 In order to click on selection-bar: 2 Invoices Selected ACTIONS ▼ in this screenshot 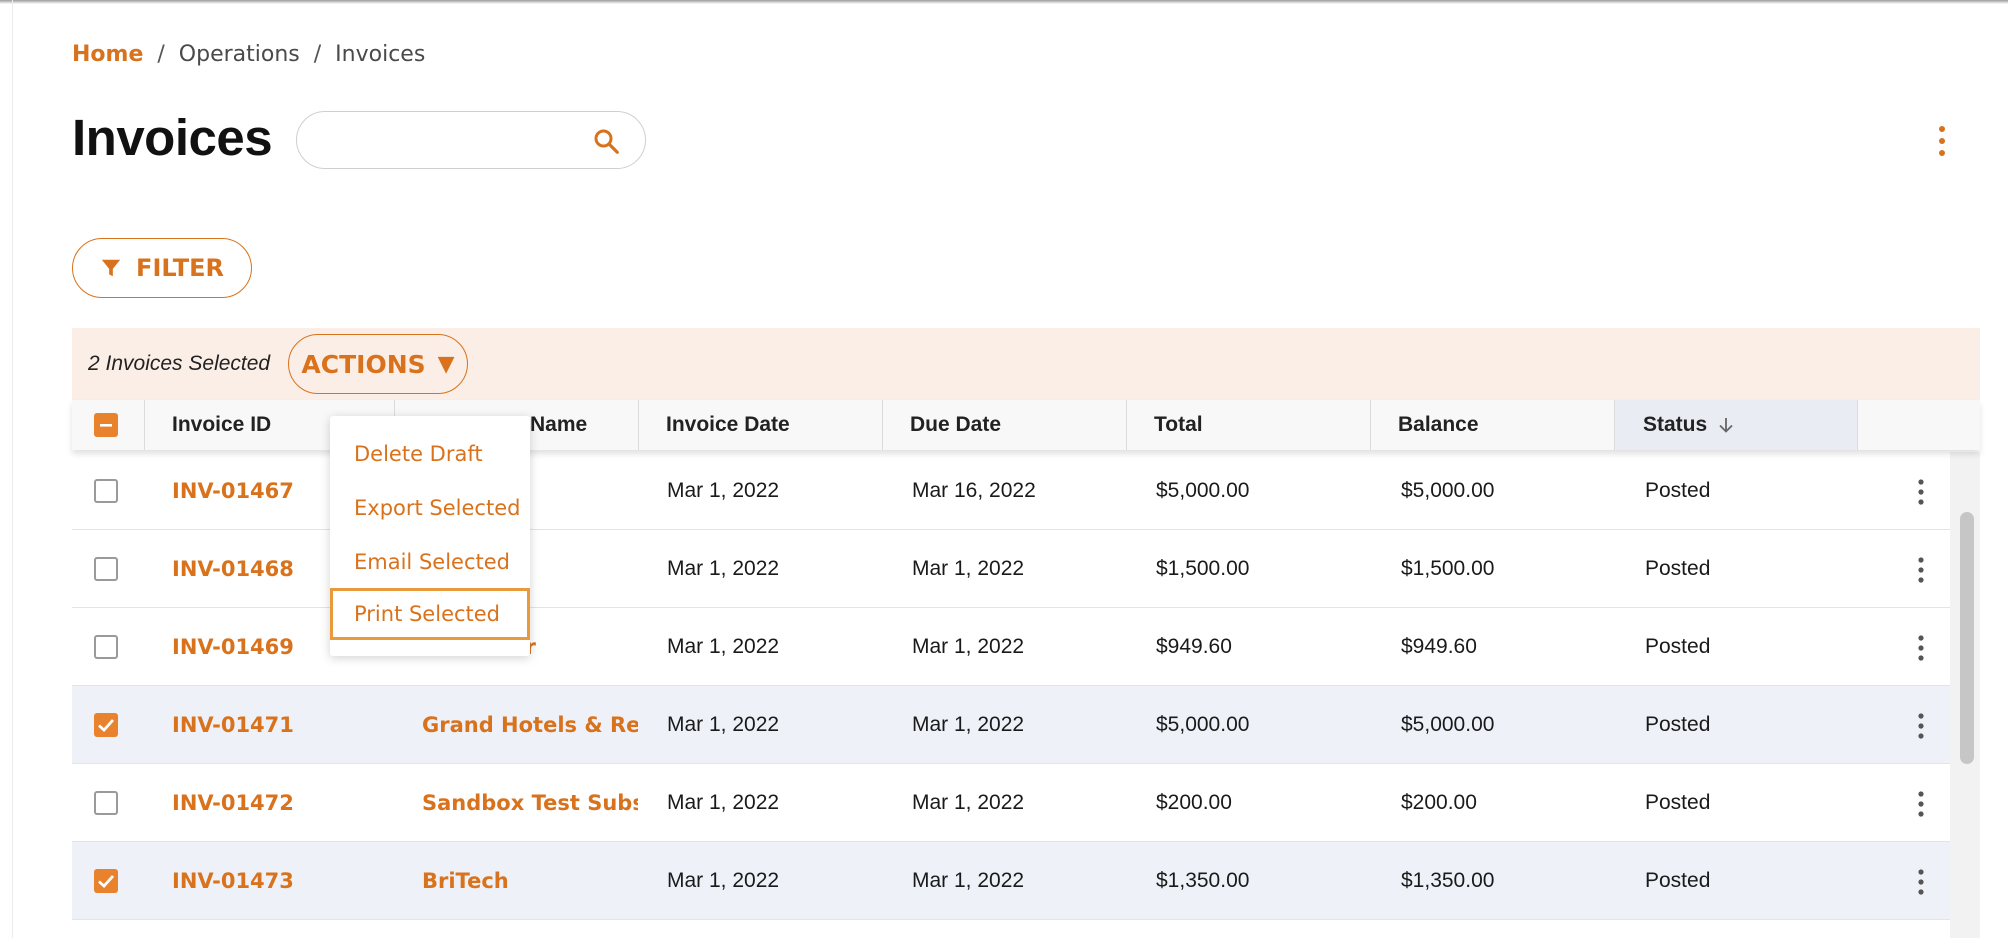, I will do `click(1026, 364)`.